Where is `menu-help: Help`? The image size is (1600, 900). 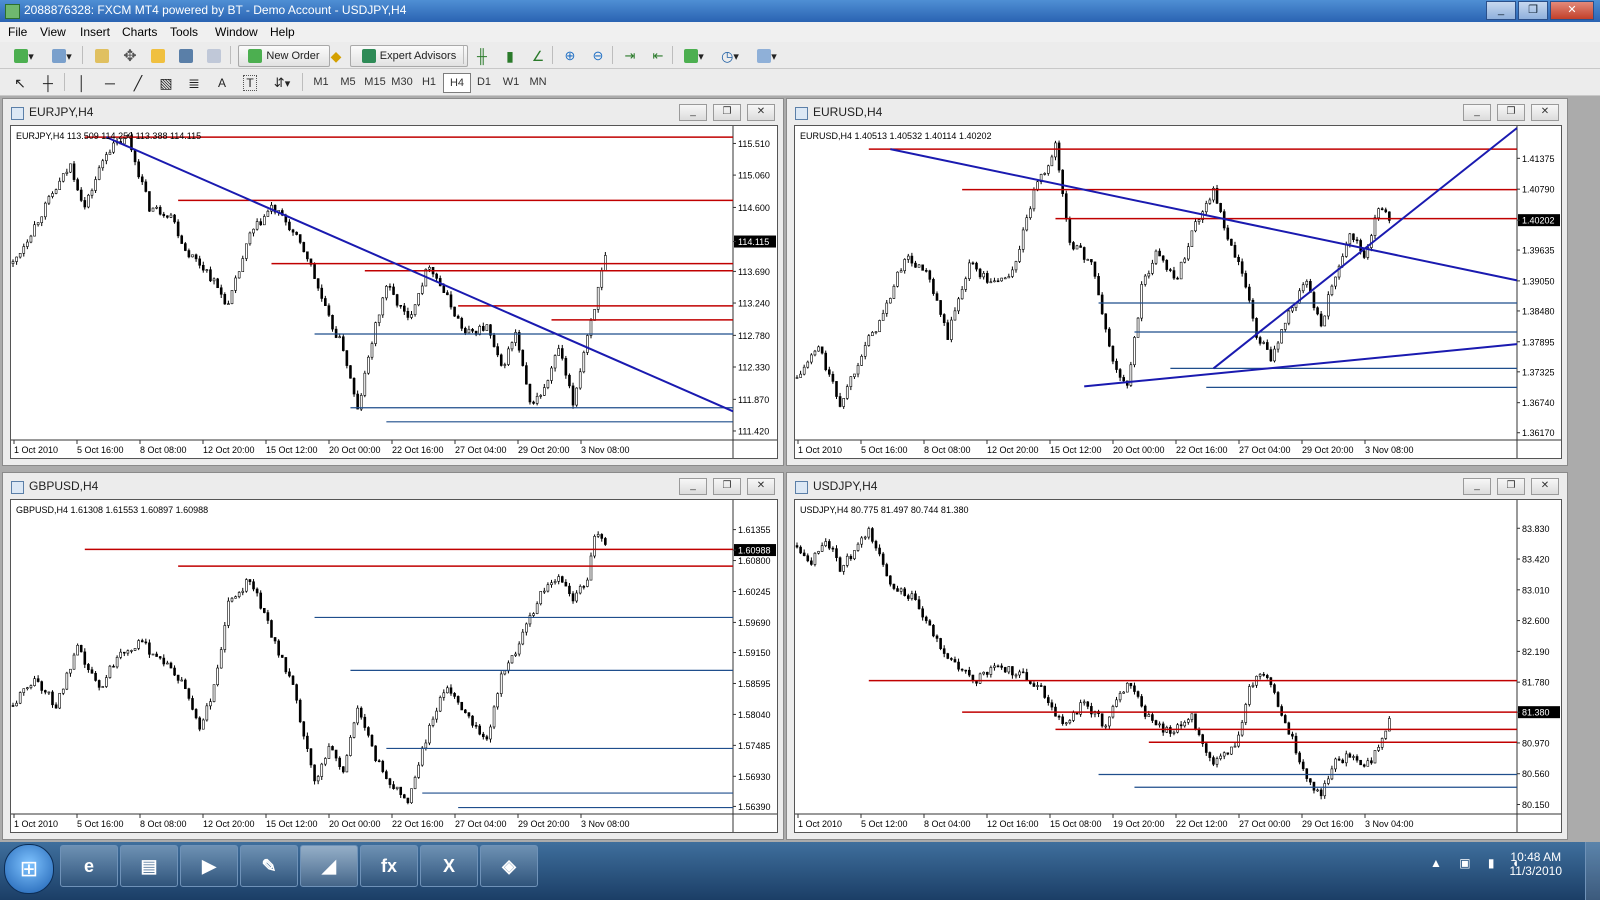
menu-help: Help is located at coordinates (282, 32).